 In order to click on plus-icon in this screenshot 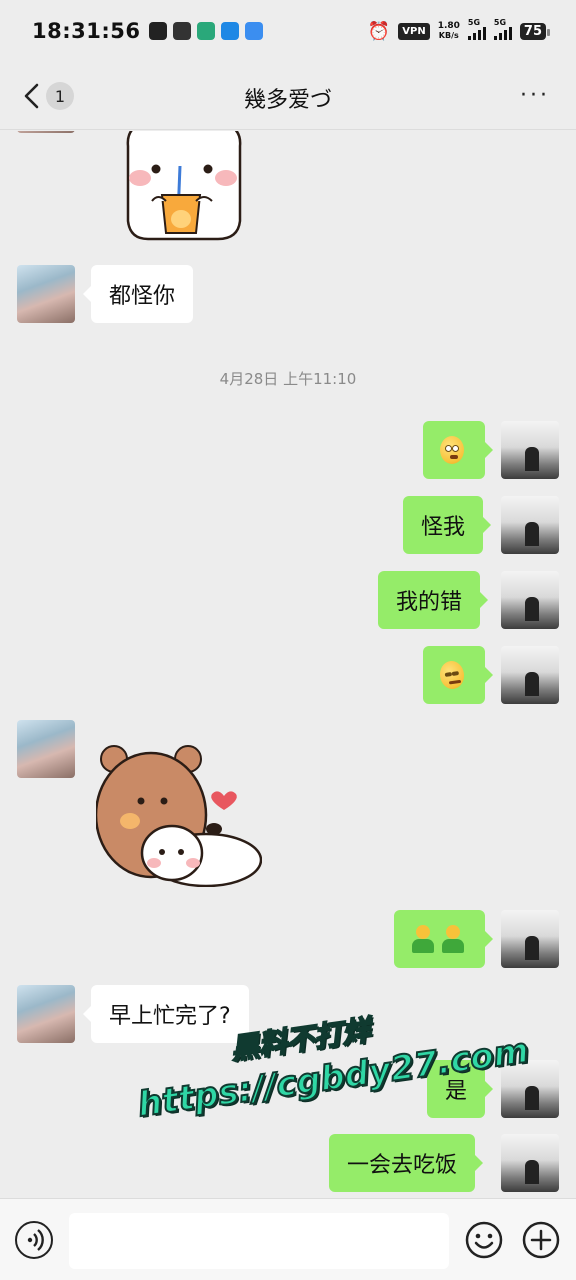, I will do `click(541, 1240)`.